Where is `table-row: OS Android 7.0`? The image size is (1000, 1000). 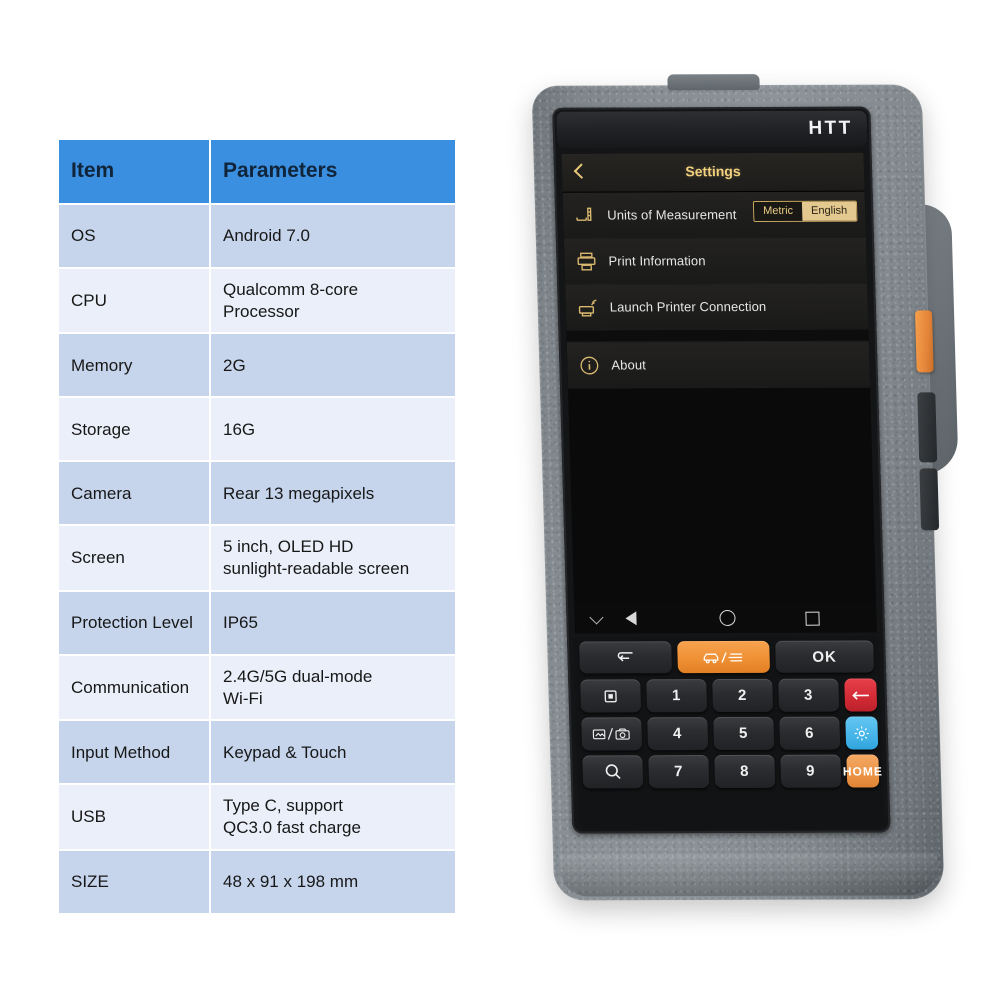 table-row: OS Android 7.0 is located at coordinates (257, 235).